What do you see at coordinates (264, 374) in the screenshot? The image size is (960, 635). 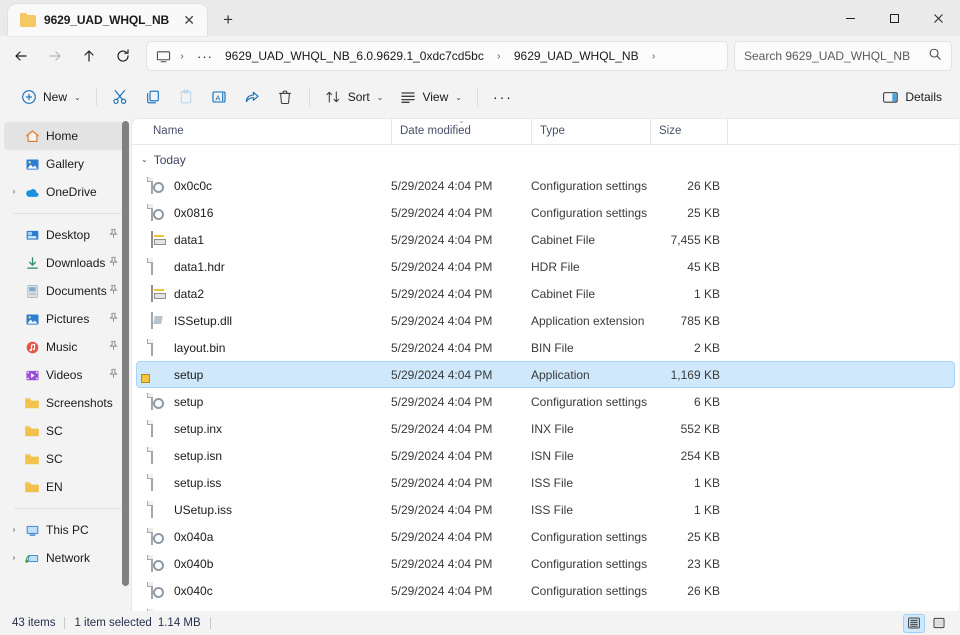 I see `file-name-cell: setup` at bounding box center [264, 374].